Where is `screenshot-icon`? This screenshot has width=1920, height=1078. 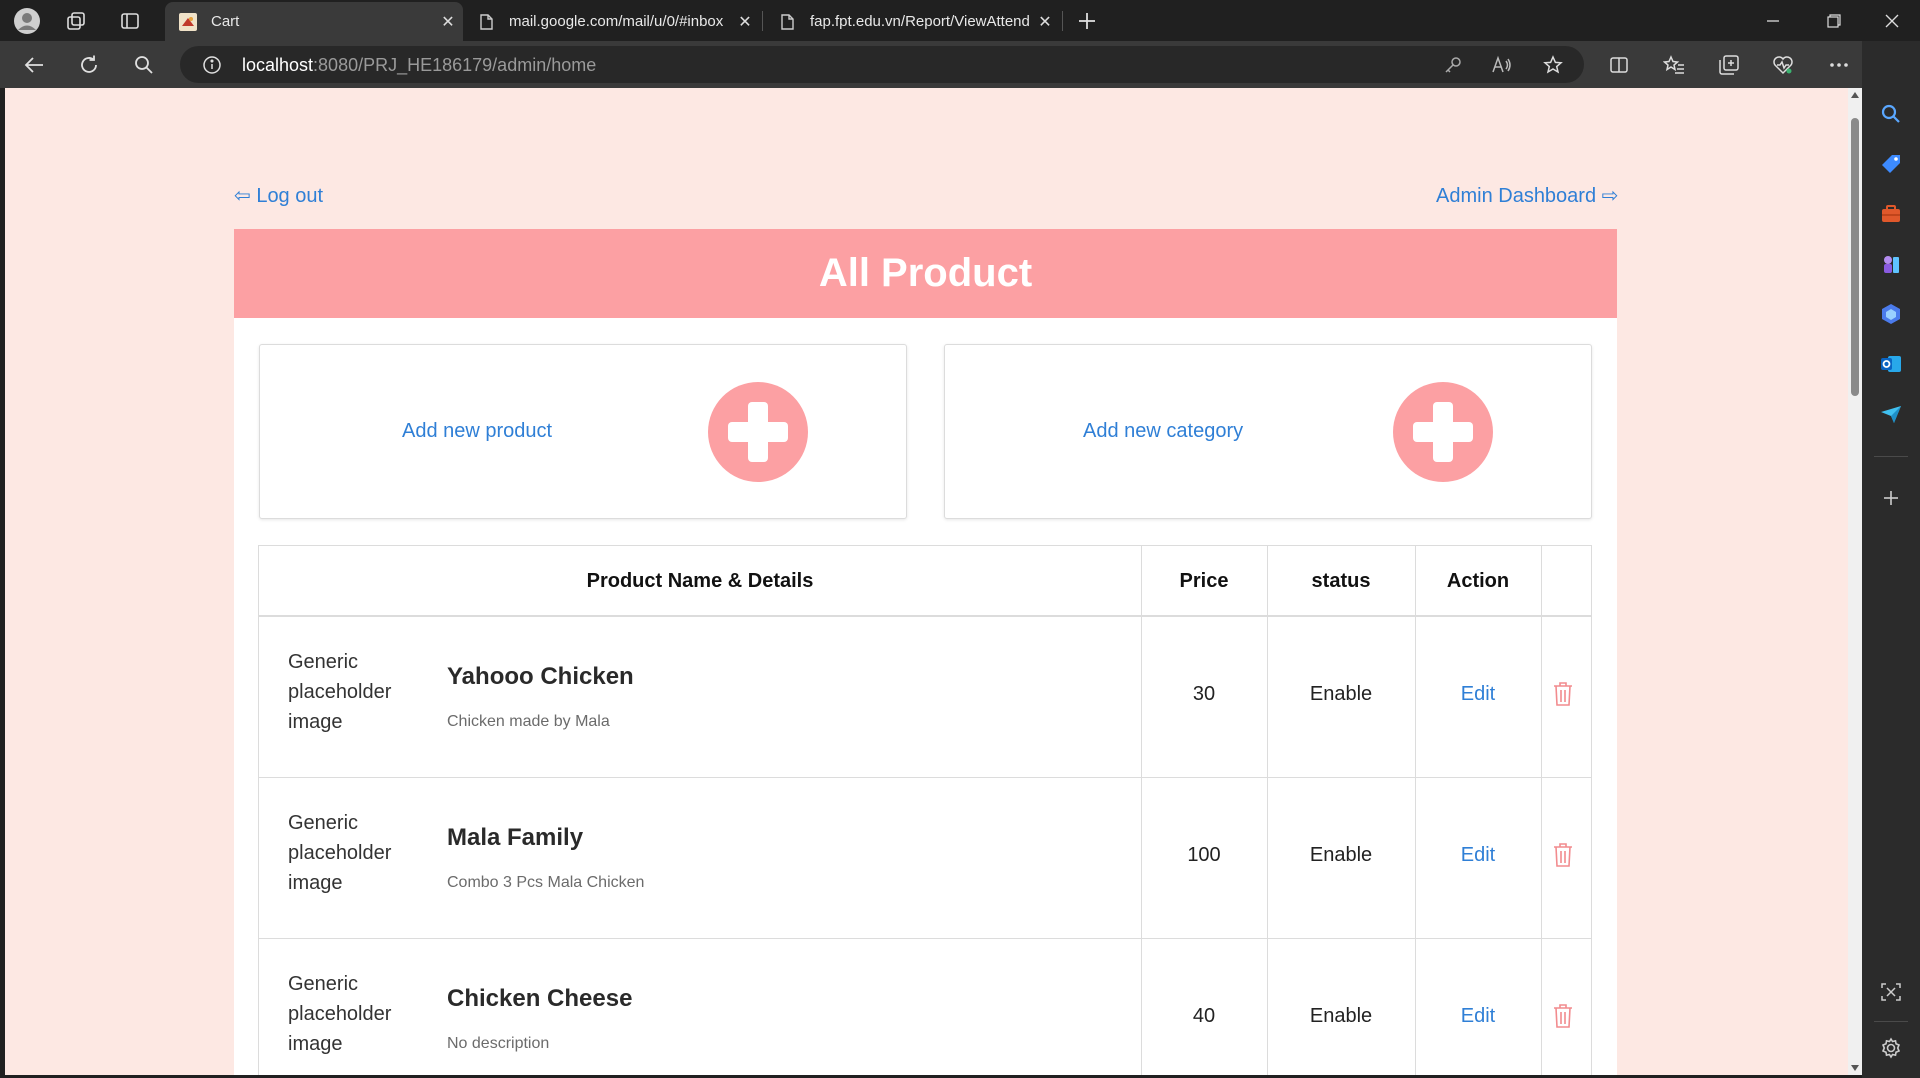 screenshot-icon is located at coordinates (1891, 992).